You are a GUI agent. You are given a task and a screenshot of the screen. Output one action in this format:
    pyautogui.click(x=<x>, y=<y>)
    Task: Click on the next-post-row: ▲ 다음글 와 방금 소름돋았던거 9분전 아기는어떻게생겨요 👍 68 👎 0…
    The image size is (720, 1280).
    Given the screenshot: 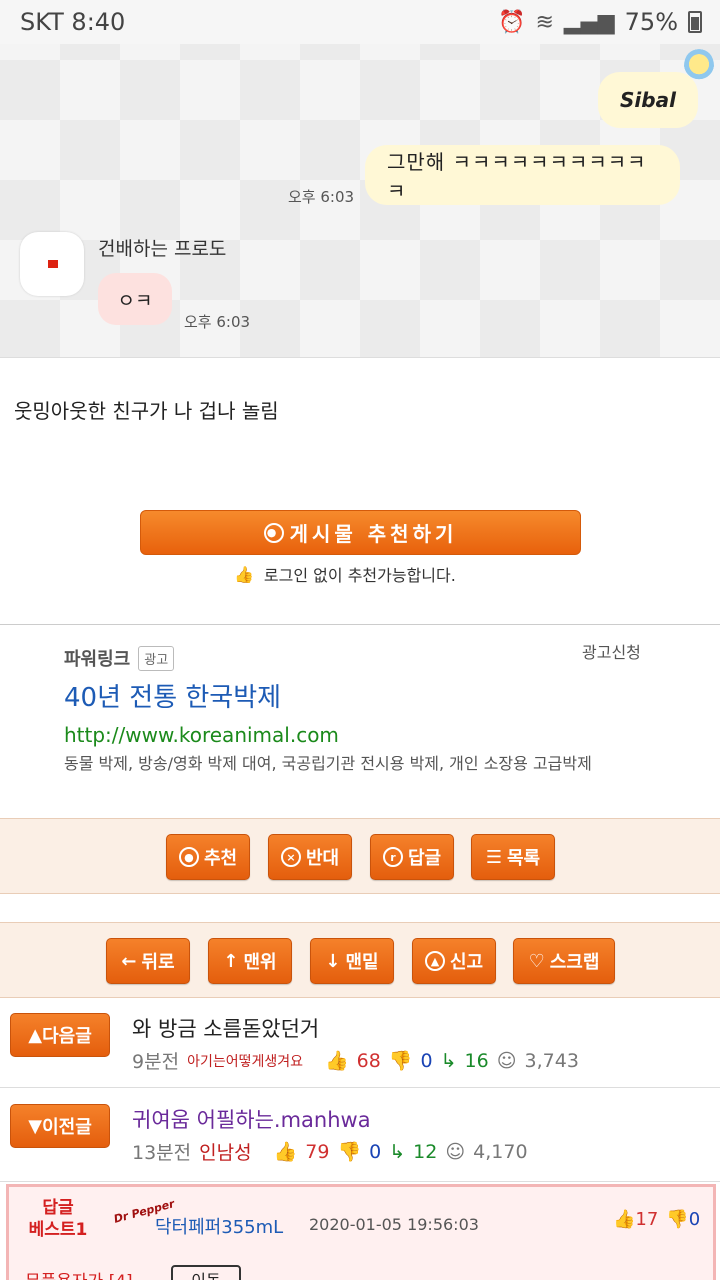 What is the action you would take?
    pyautogui.click(x=360, y=1043)
    